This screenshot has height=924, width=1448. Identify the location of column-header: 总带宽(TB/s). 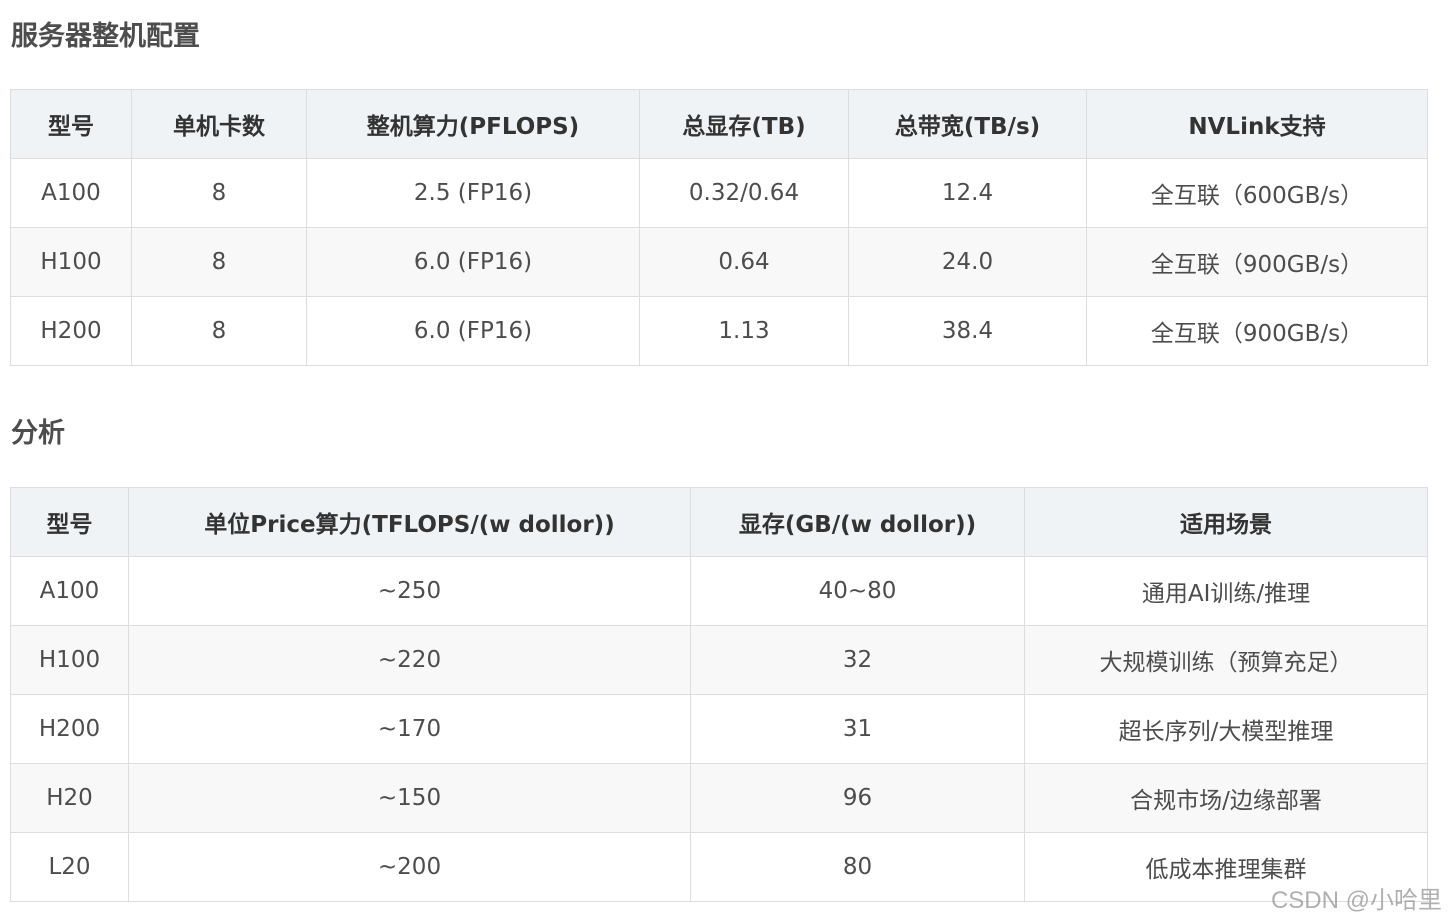
(967, 124).